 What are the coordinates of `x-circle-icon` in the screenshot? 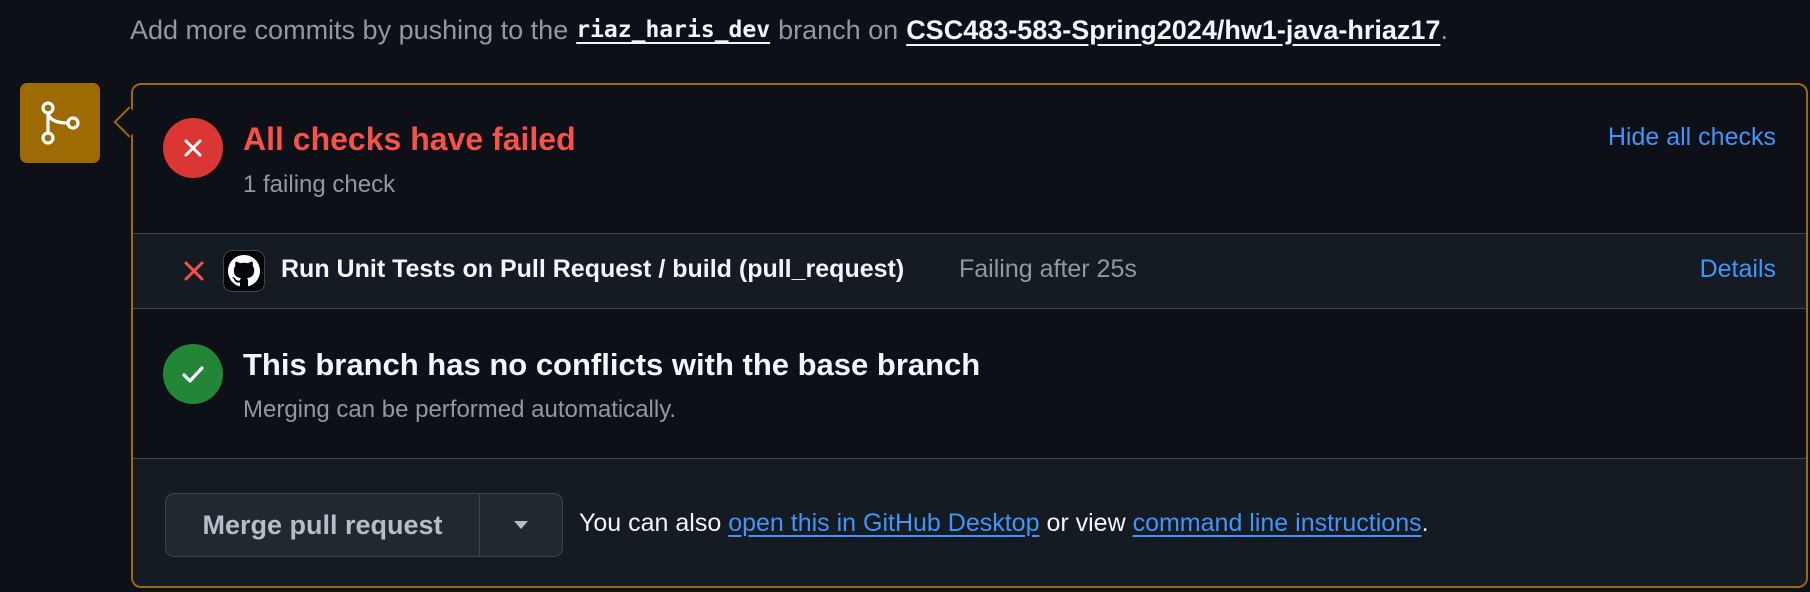 It's located at (193, 148).